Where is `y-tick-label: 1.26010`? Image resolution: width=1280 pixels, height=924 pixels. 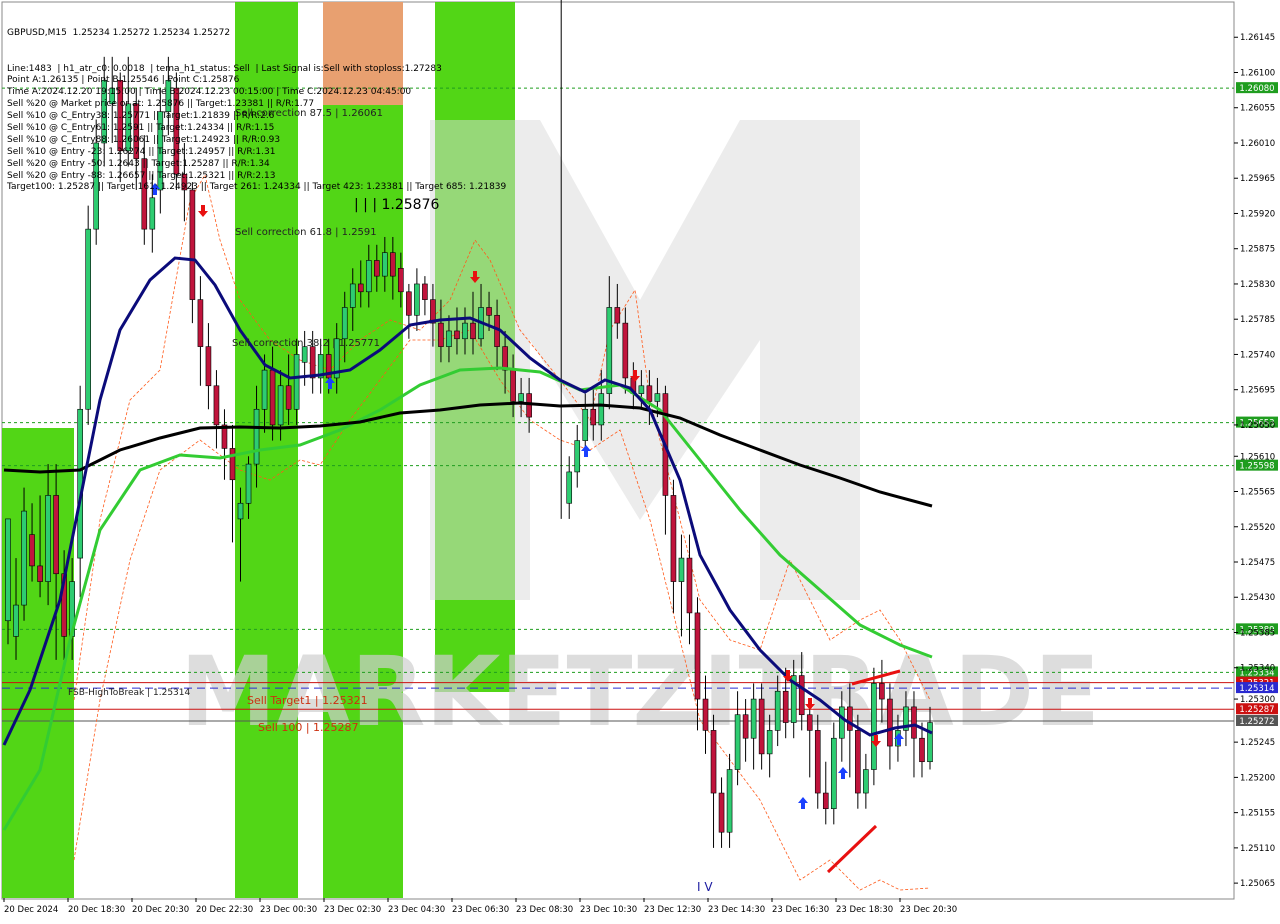
y-tick-label: 1.26010 is located at coordinates (1257, 144).